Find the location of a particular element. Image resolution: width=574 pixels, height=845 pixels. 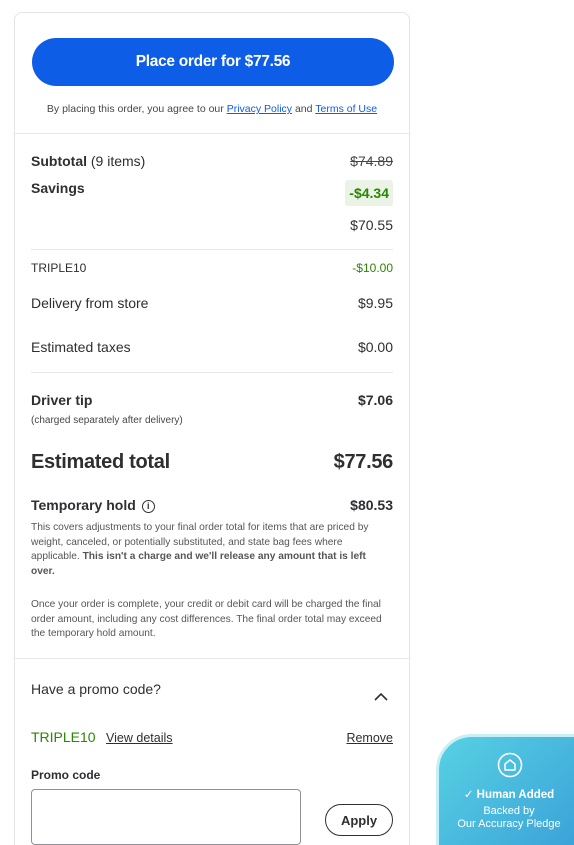

remove-promo-link: Remove is located at coordinates (369, 738).